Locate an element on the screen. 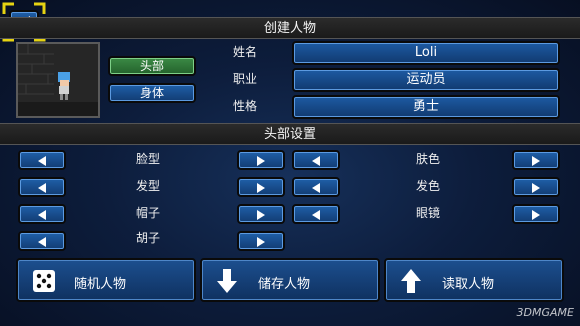 This screenshot has height=326, width=580. class-label: 职业 is located at coordinates (245, 79).